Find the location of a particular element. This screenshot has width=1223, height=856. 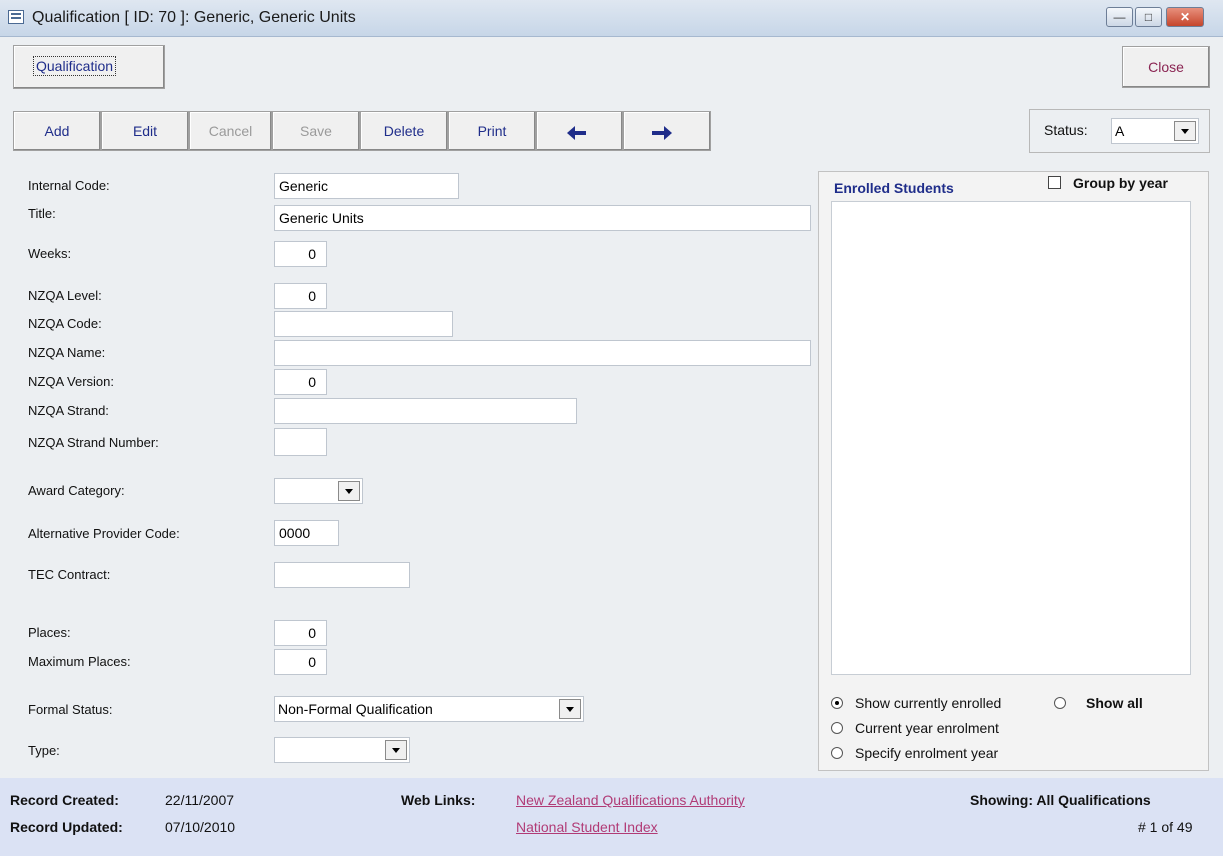

add-button: Add is located at coordinates (57, 131).